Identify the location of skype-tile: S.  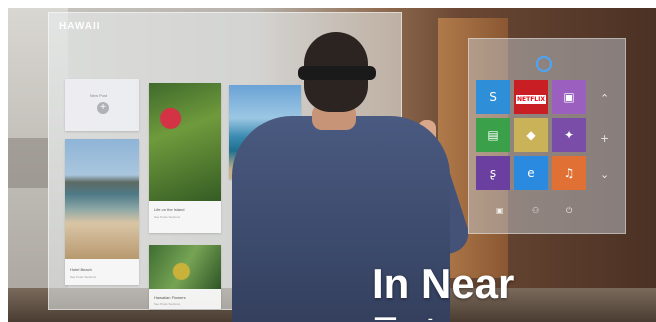
(493, 97).